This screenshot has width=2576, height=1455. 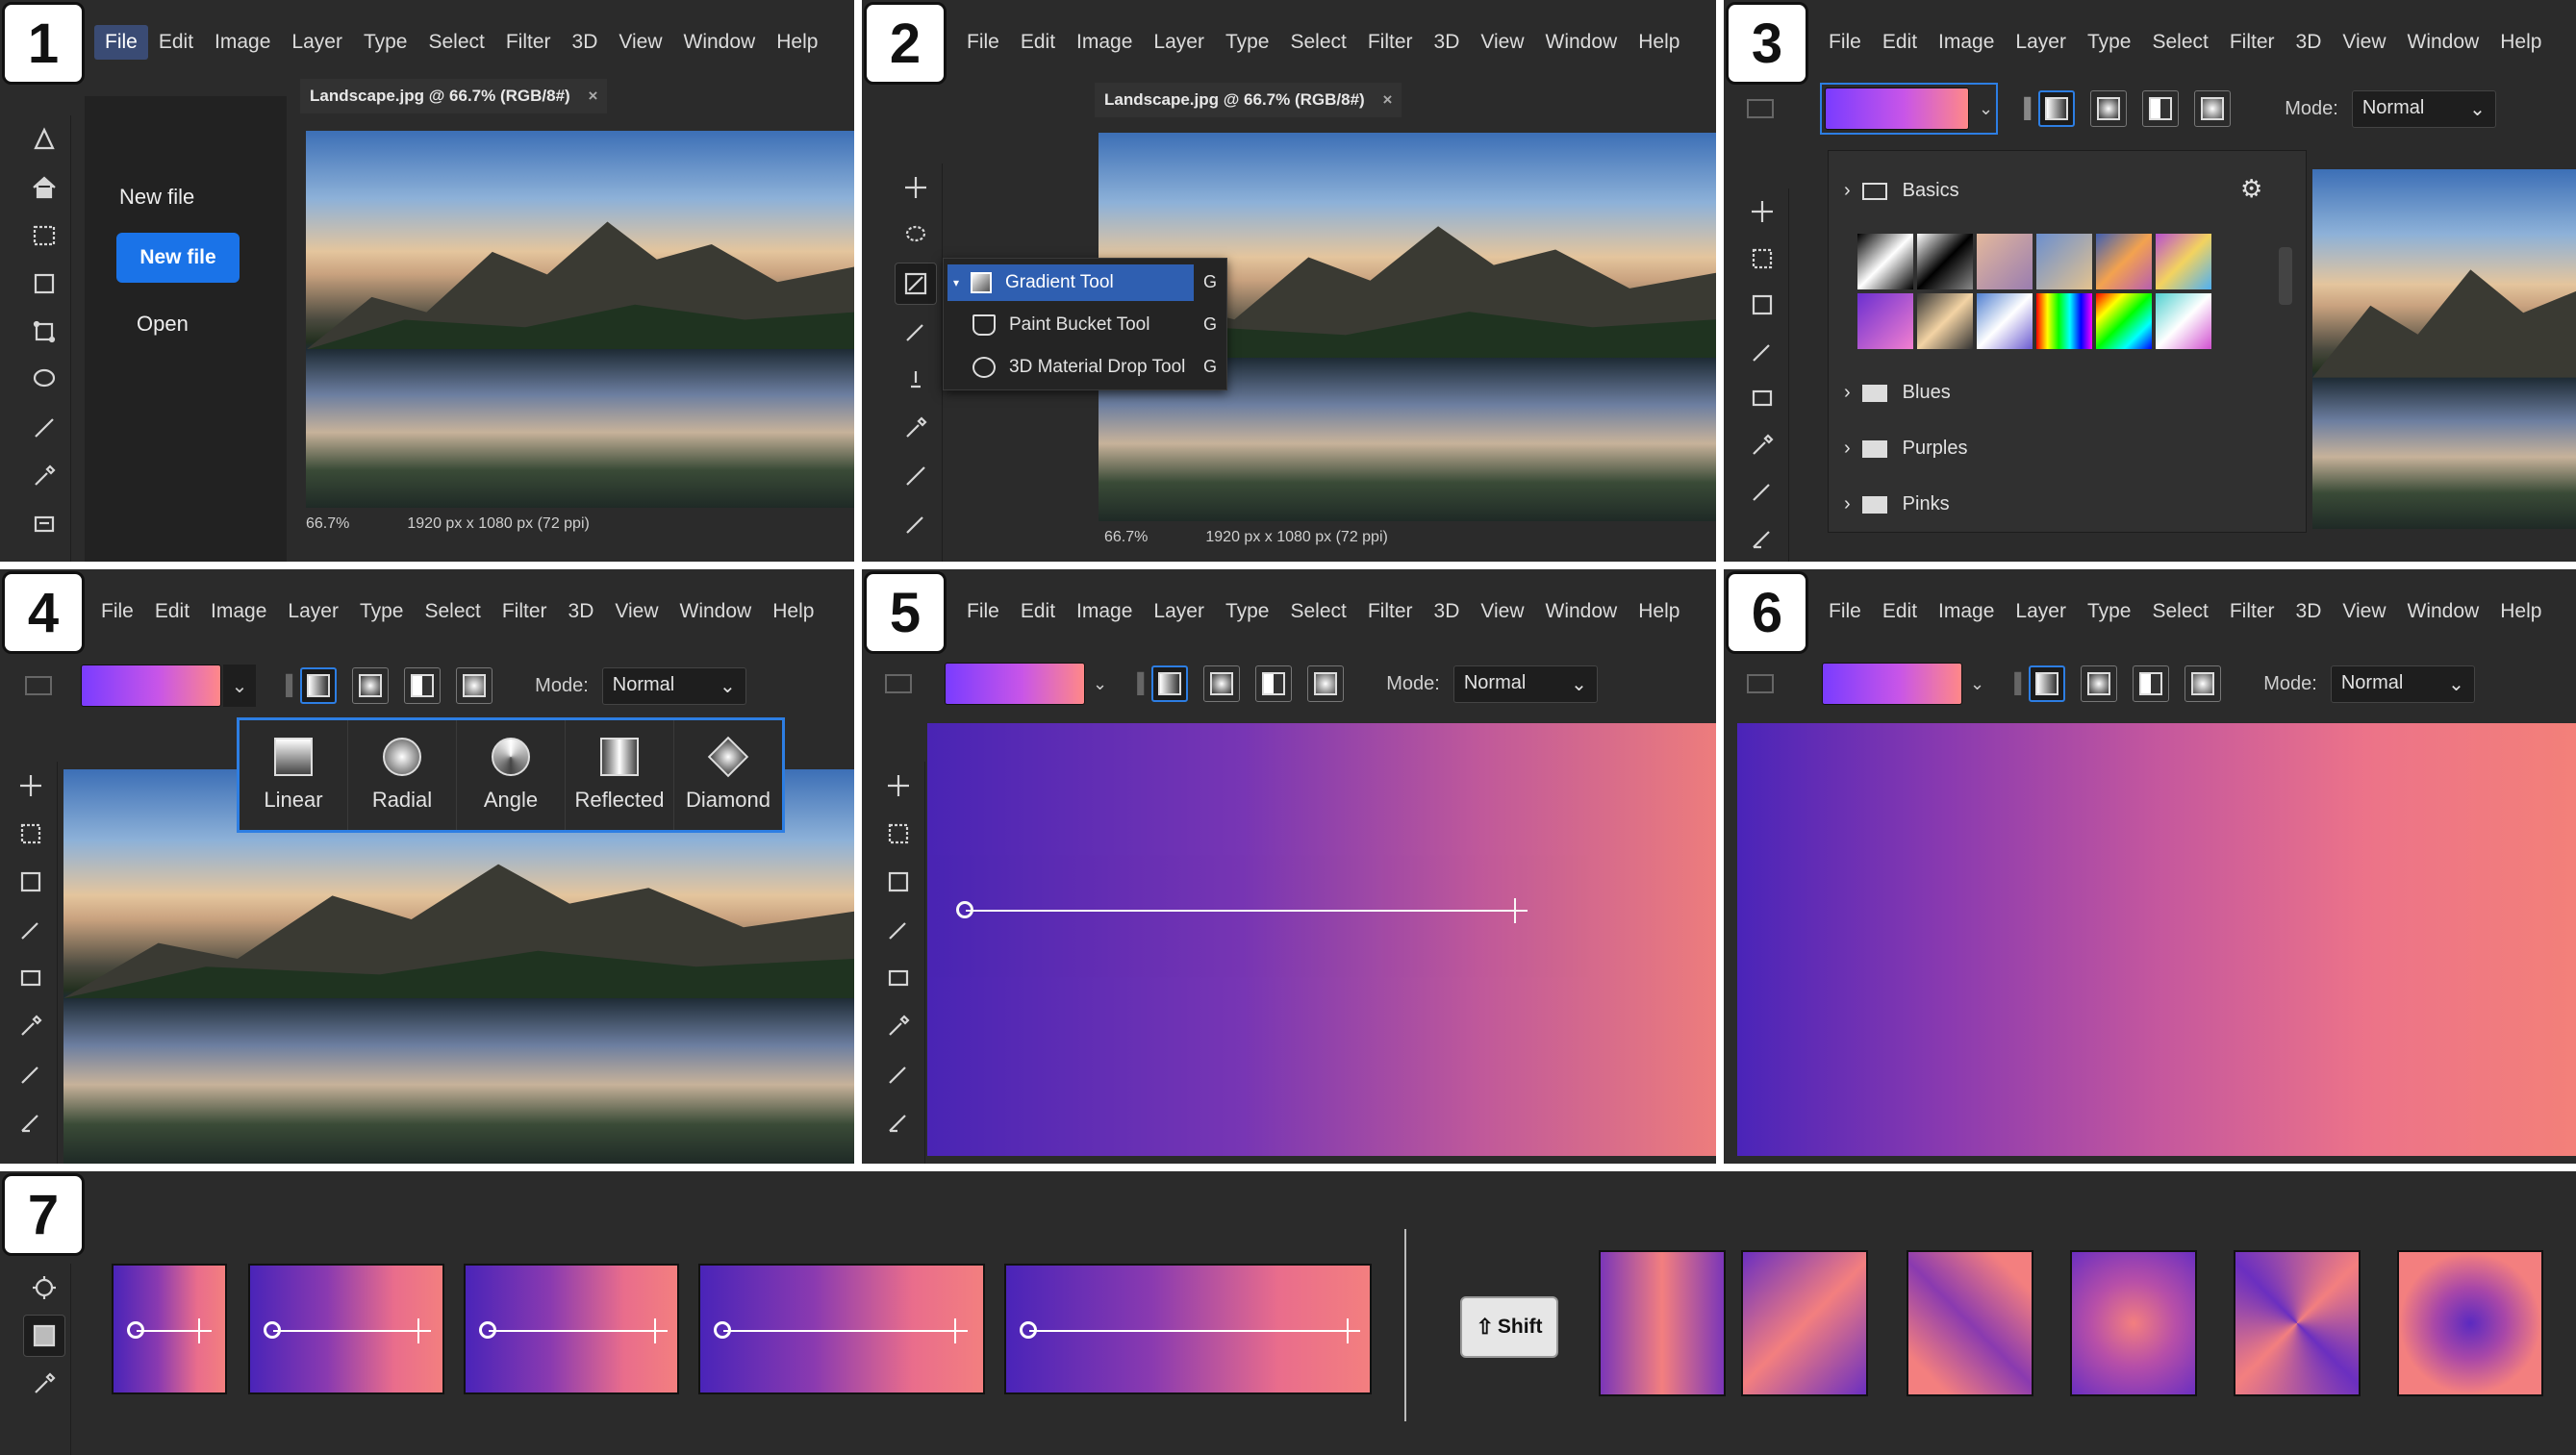 What do you see at coordinates (964, 910) in the screenshot?
I see `gradient-start-point` at bounding box center [964, 910].